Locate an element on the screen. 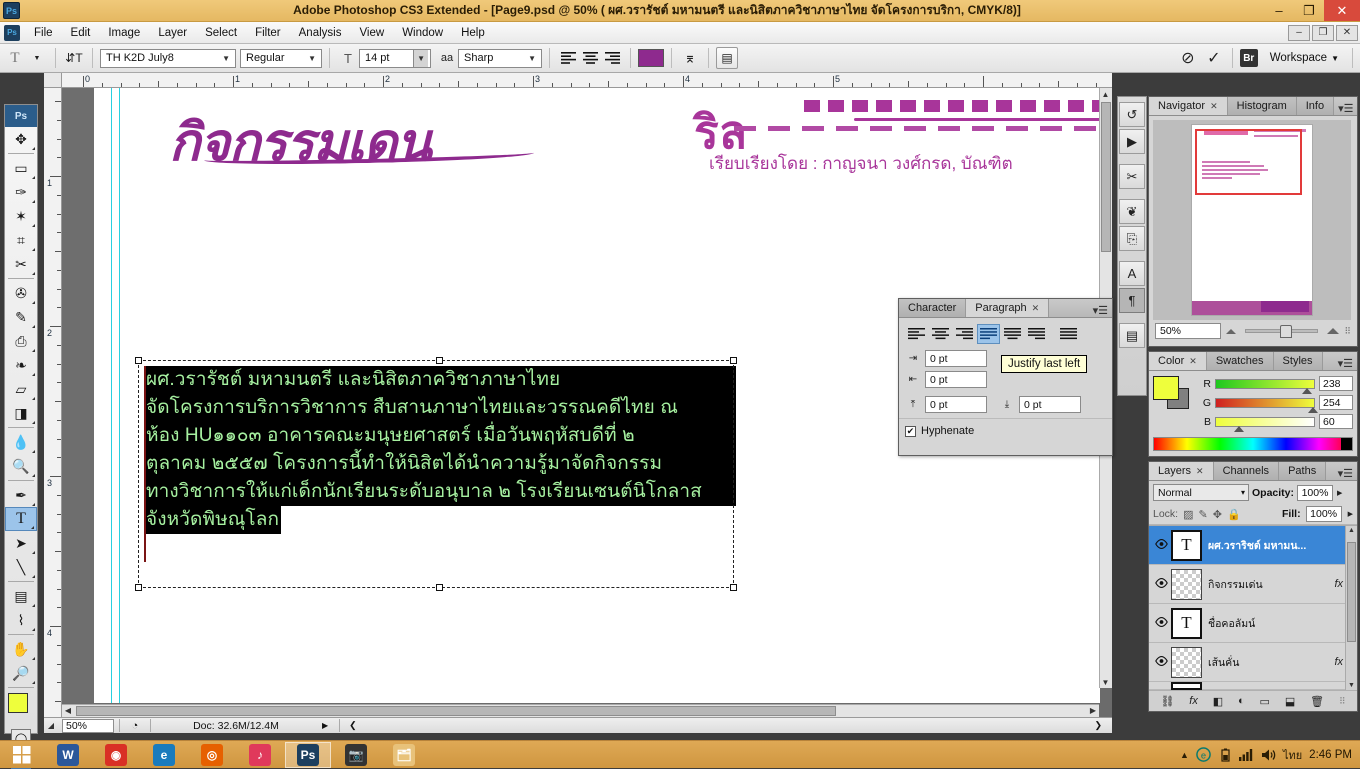 This screenshot has width=1360, height=769. dodge-tool: 🔍 is located at coordinates (21, 466).